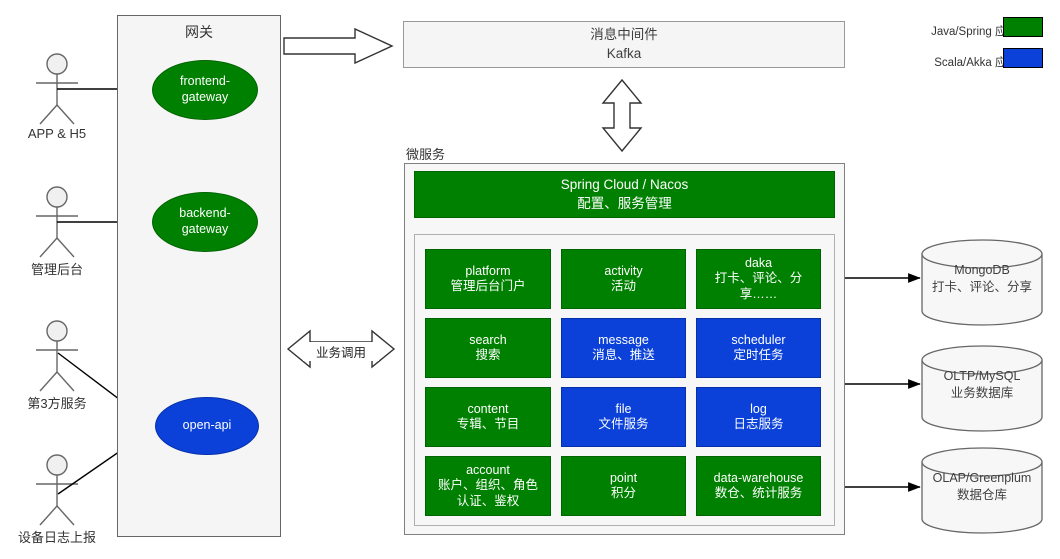  I want to click on service-data-warehouse: data-warehouse 数仓、统计服务, so click(758, 486).